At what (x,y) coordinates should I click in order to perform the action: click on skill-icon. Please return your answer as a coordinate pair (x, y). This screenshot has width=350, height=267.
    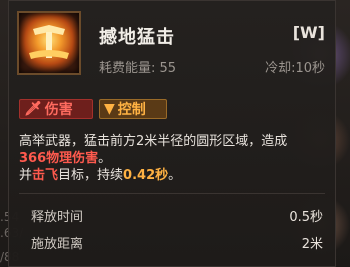
    Looking at the image, I should click on (49, 43).